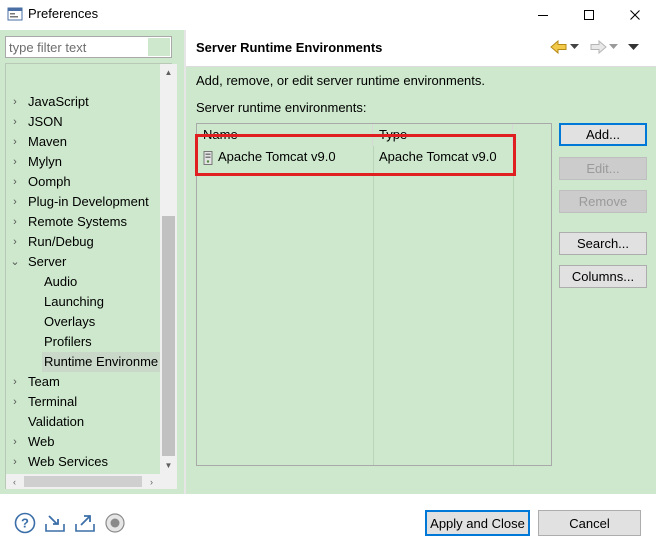 This screenshot has height=551, width=656. Describe the element at coordinates (289, 47) in the screenshot. I see `page-title: Server Runtime Environments` at that location.